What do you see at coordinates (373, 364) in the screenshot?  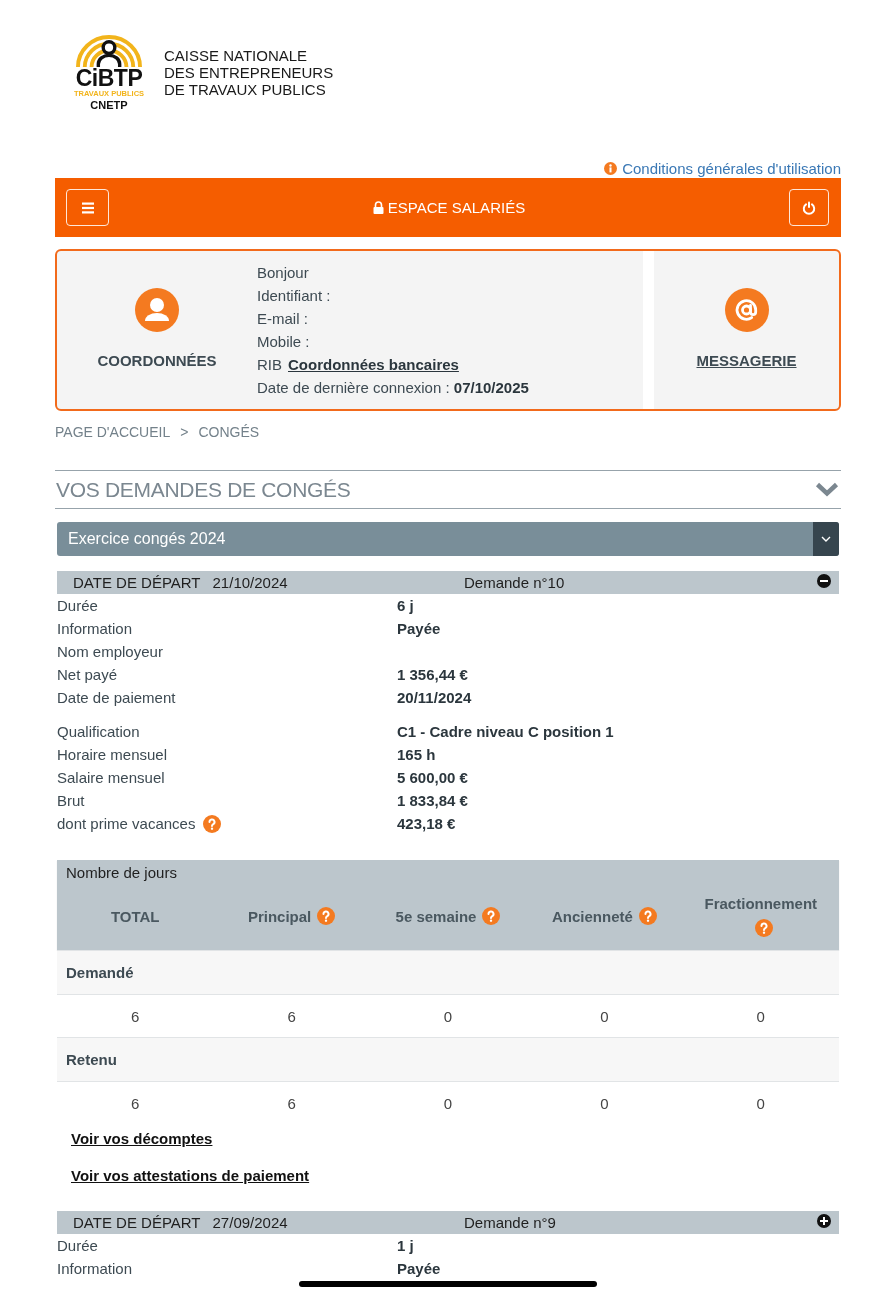 I see `bank-details-link: Coordonnées bancaires` at bounding box center [373, 364].